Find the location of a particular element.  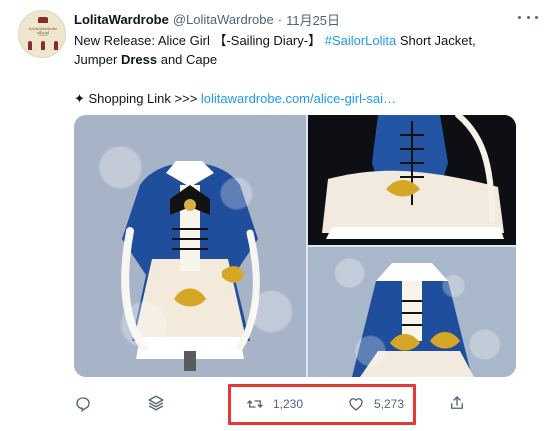

share-button is located at coordinates (457, 403).